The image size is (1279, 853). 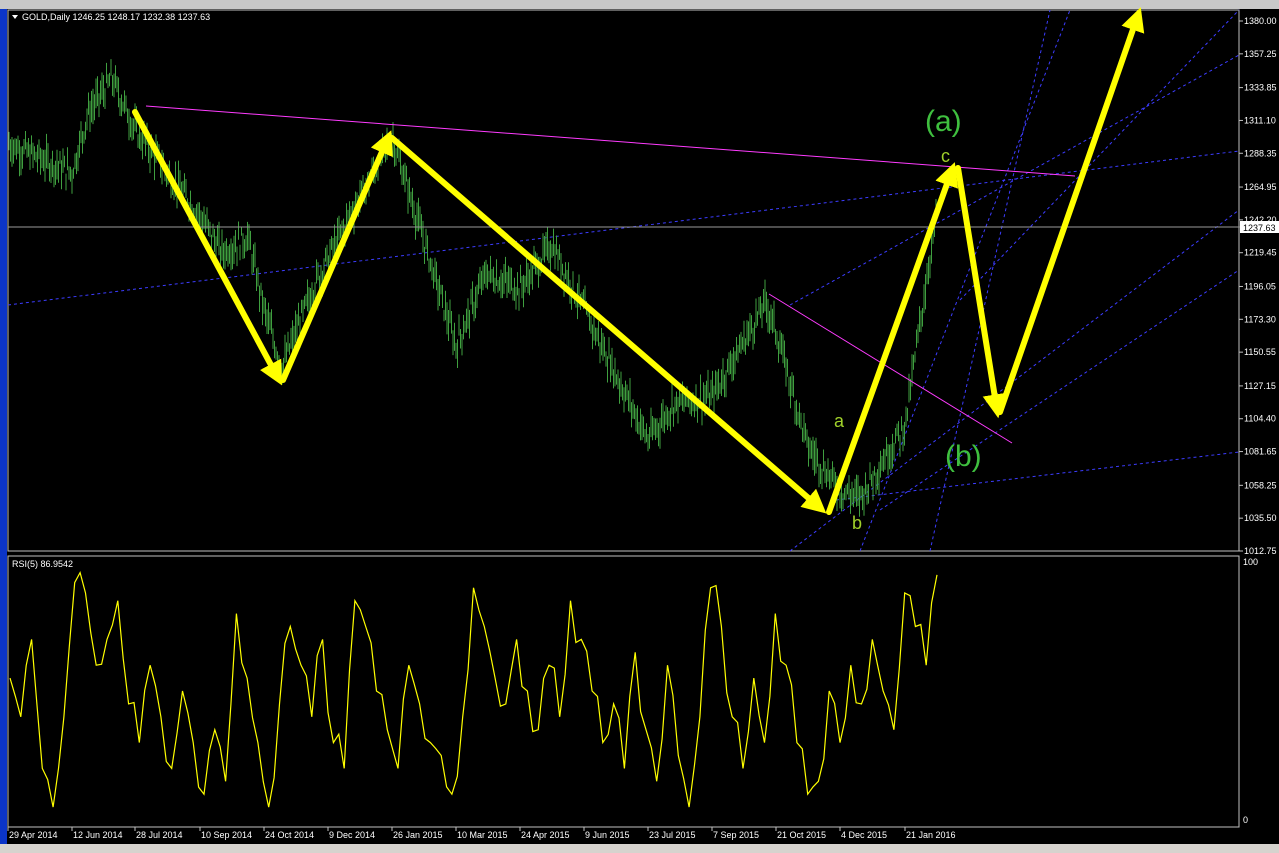 I want to click on price-tick-label: 1127.15, so click(x=1260, y=386).